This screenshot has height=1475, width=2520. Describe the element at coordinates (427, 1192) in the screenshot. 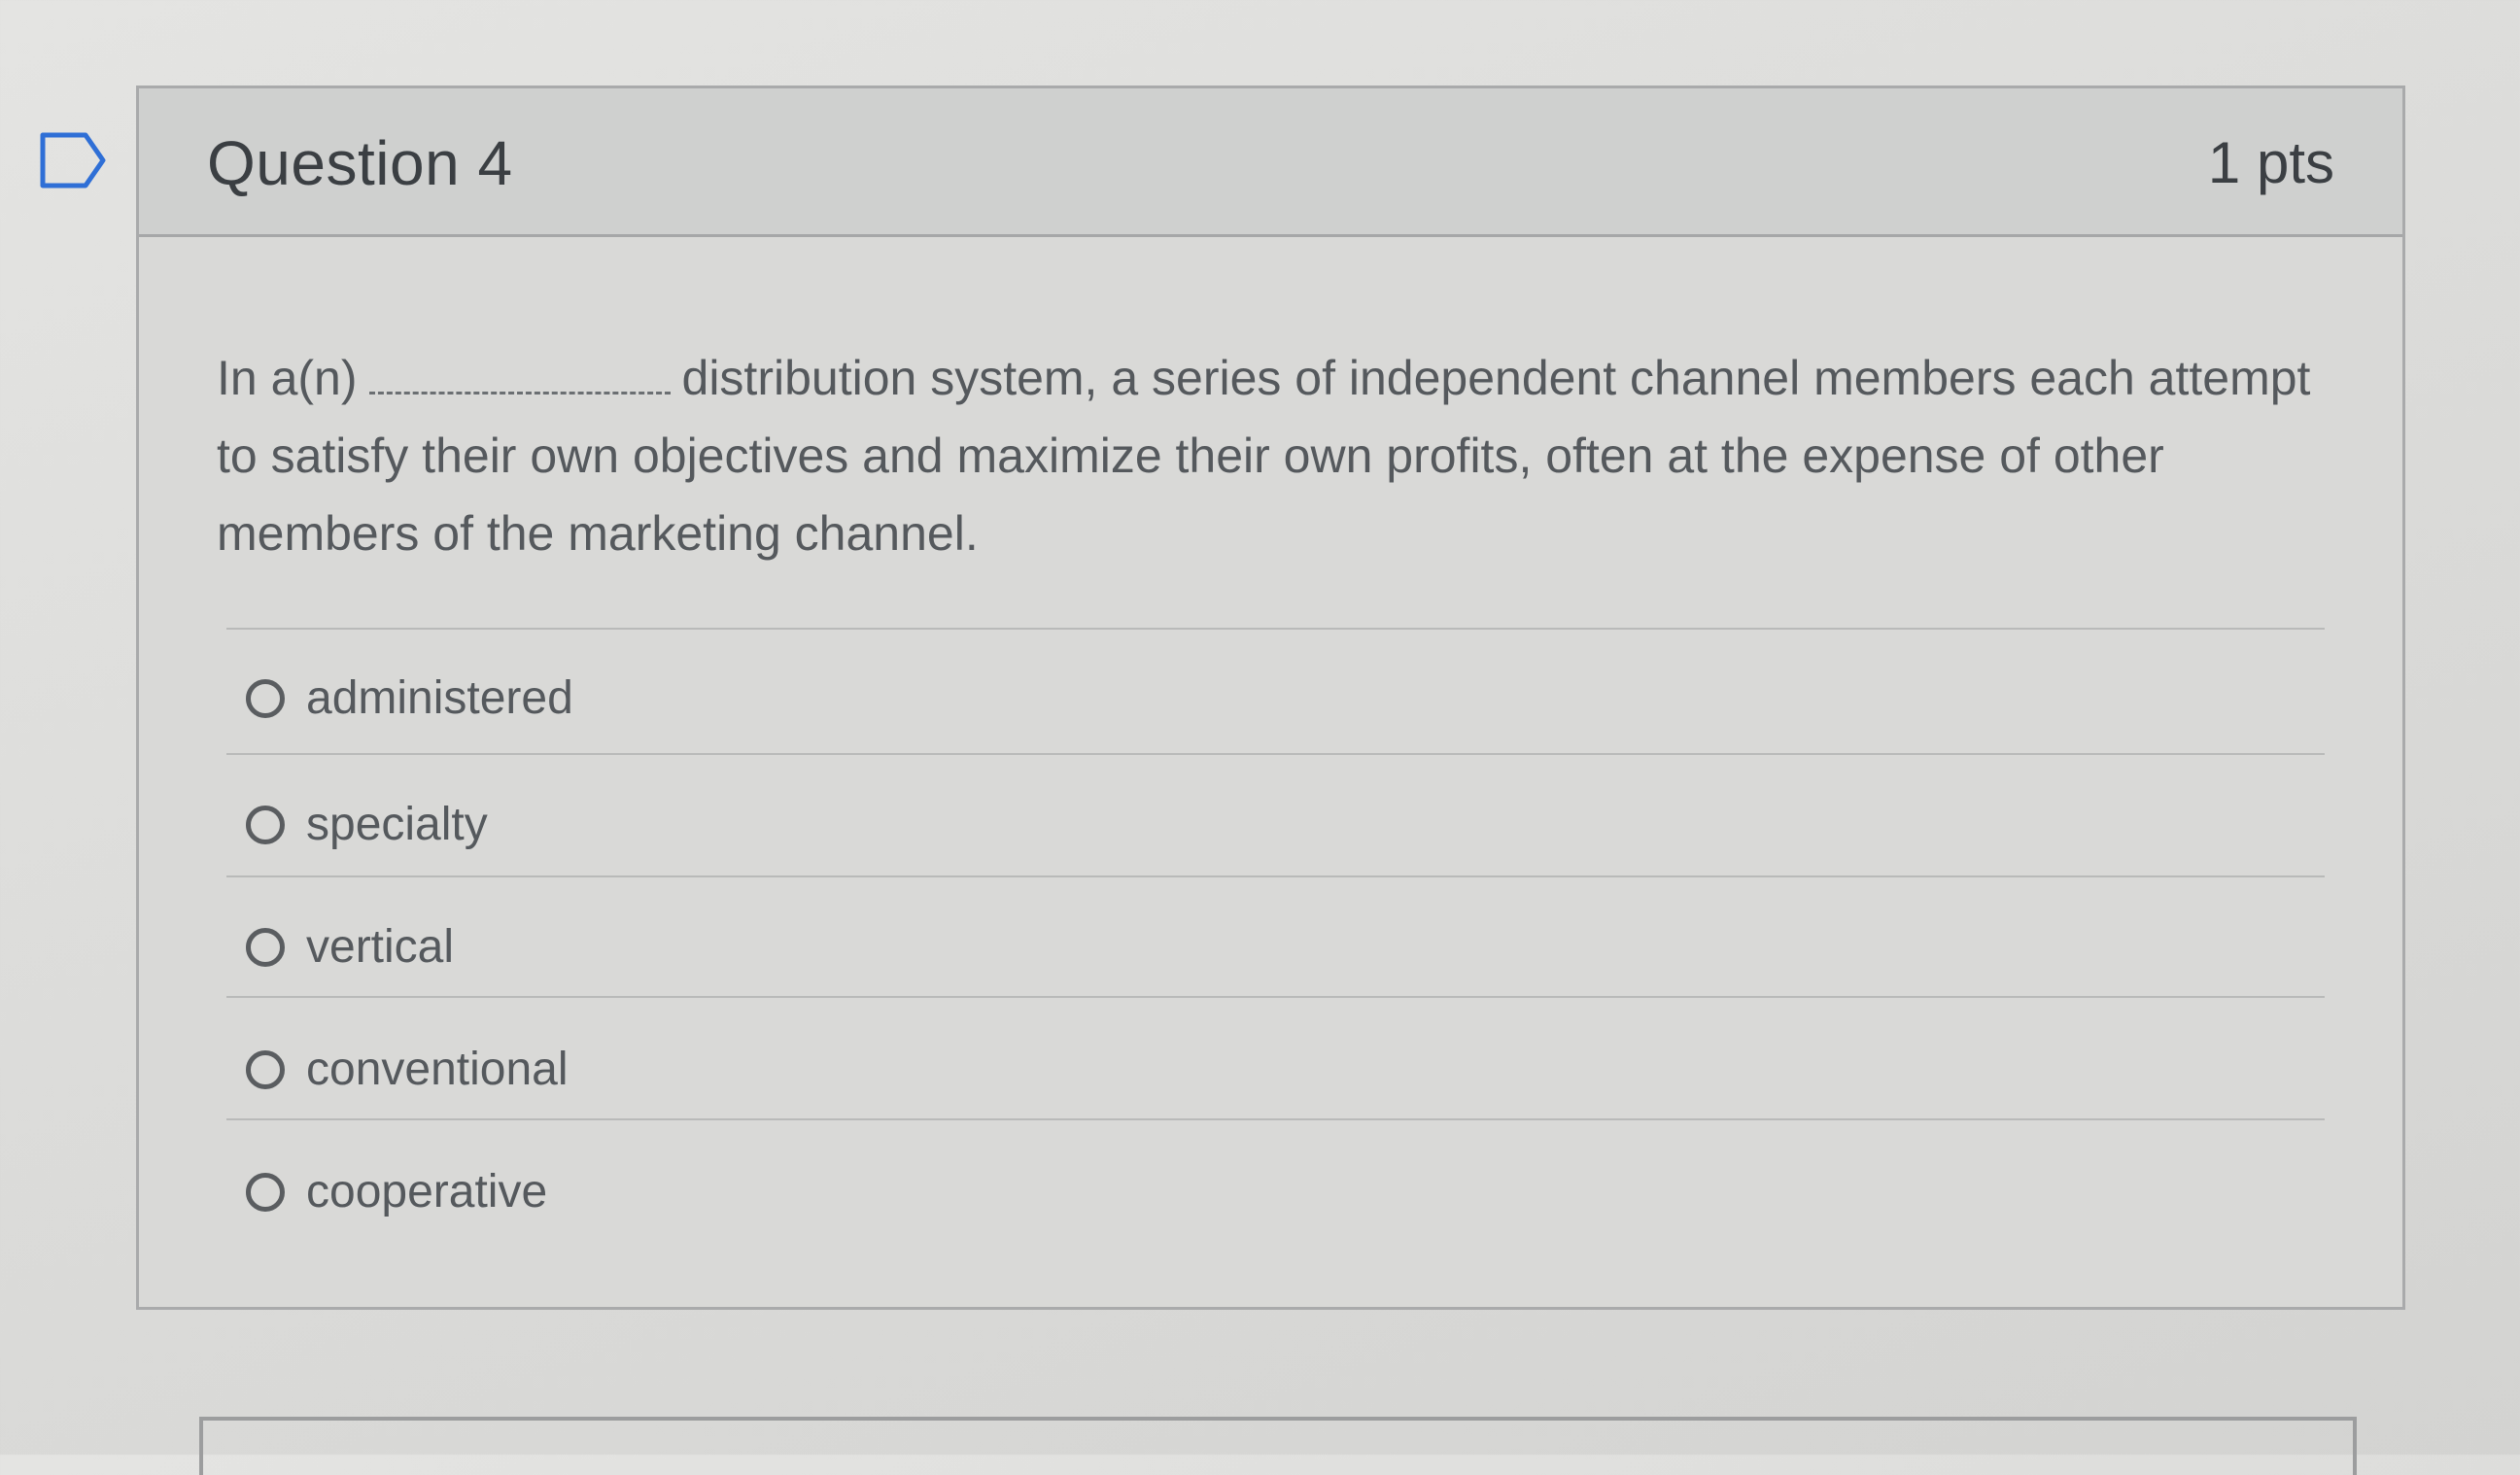

I see `answer-label: cooperative` at that location.